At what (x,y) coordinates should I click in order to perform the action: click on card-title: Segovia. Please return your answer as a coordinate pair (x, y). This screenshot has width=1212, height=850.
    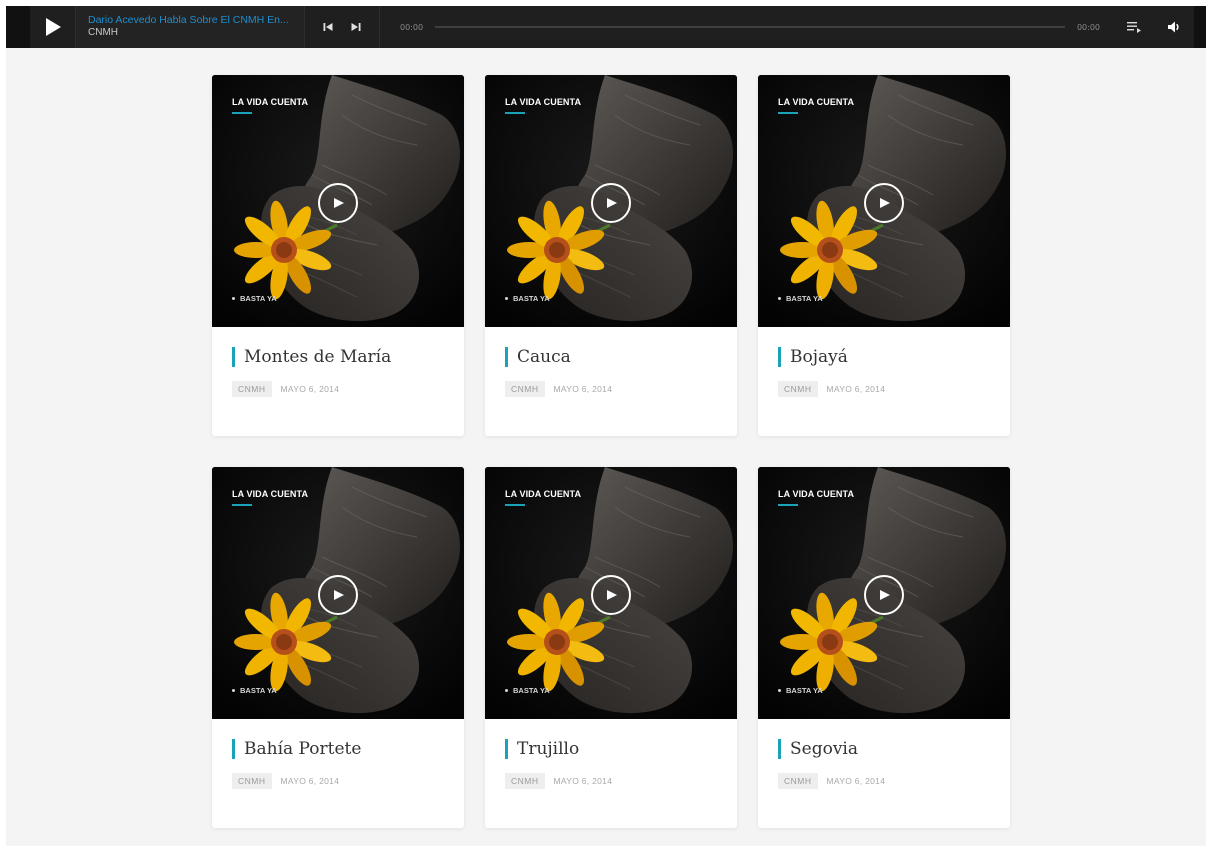
    Looking at the image, I should click on (824, 749).